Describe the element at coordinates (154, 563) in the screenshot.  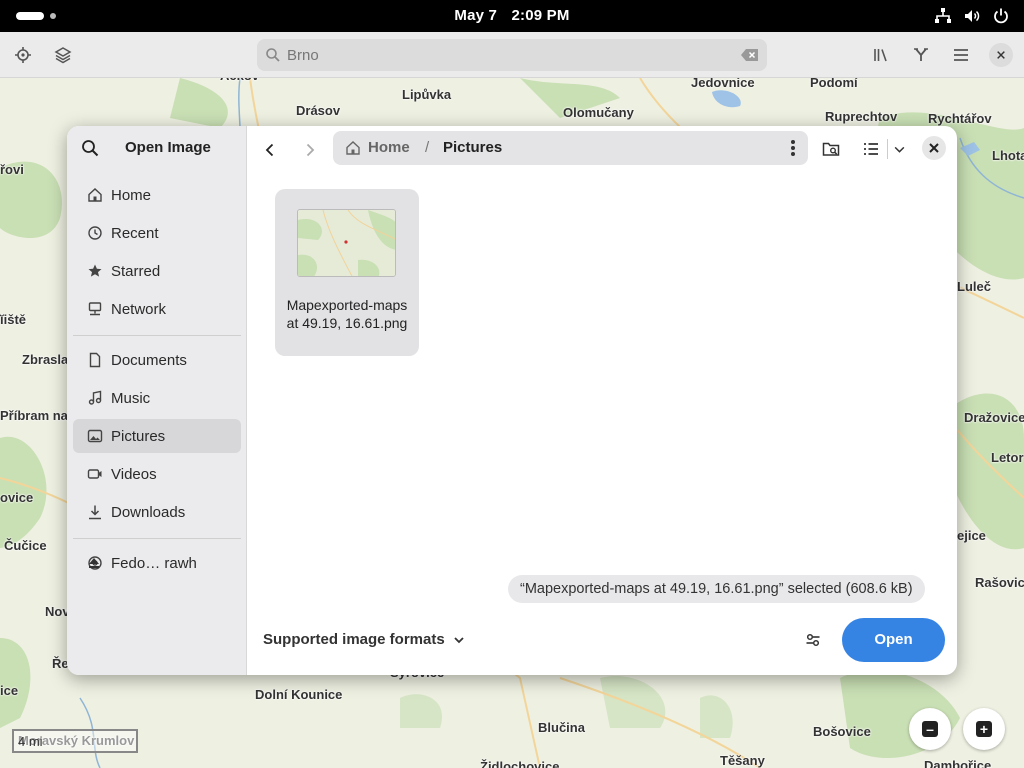
I see `sidebar-item-label: Fedo… rawh` at that location.